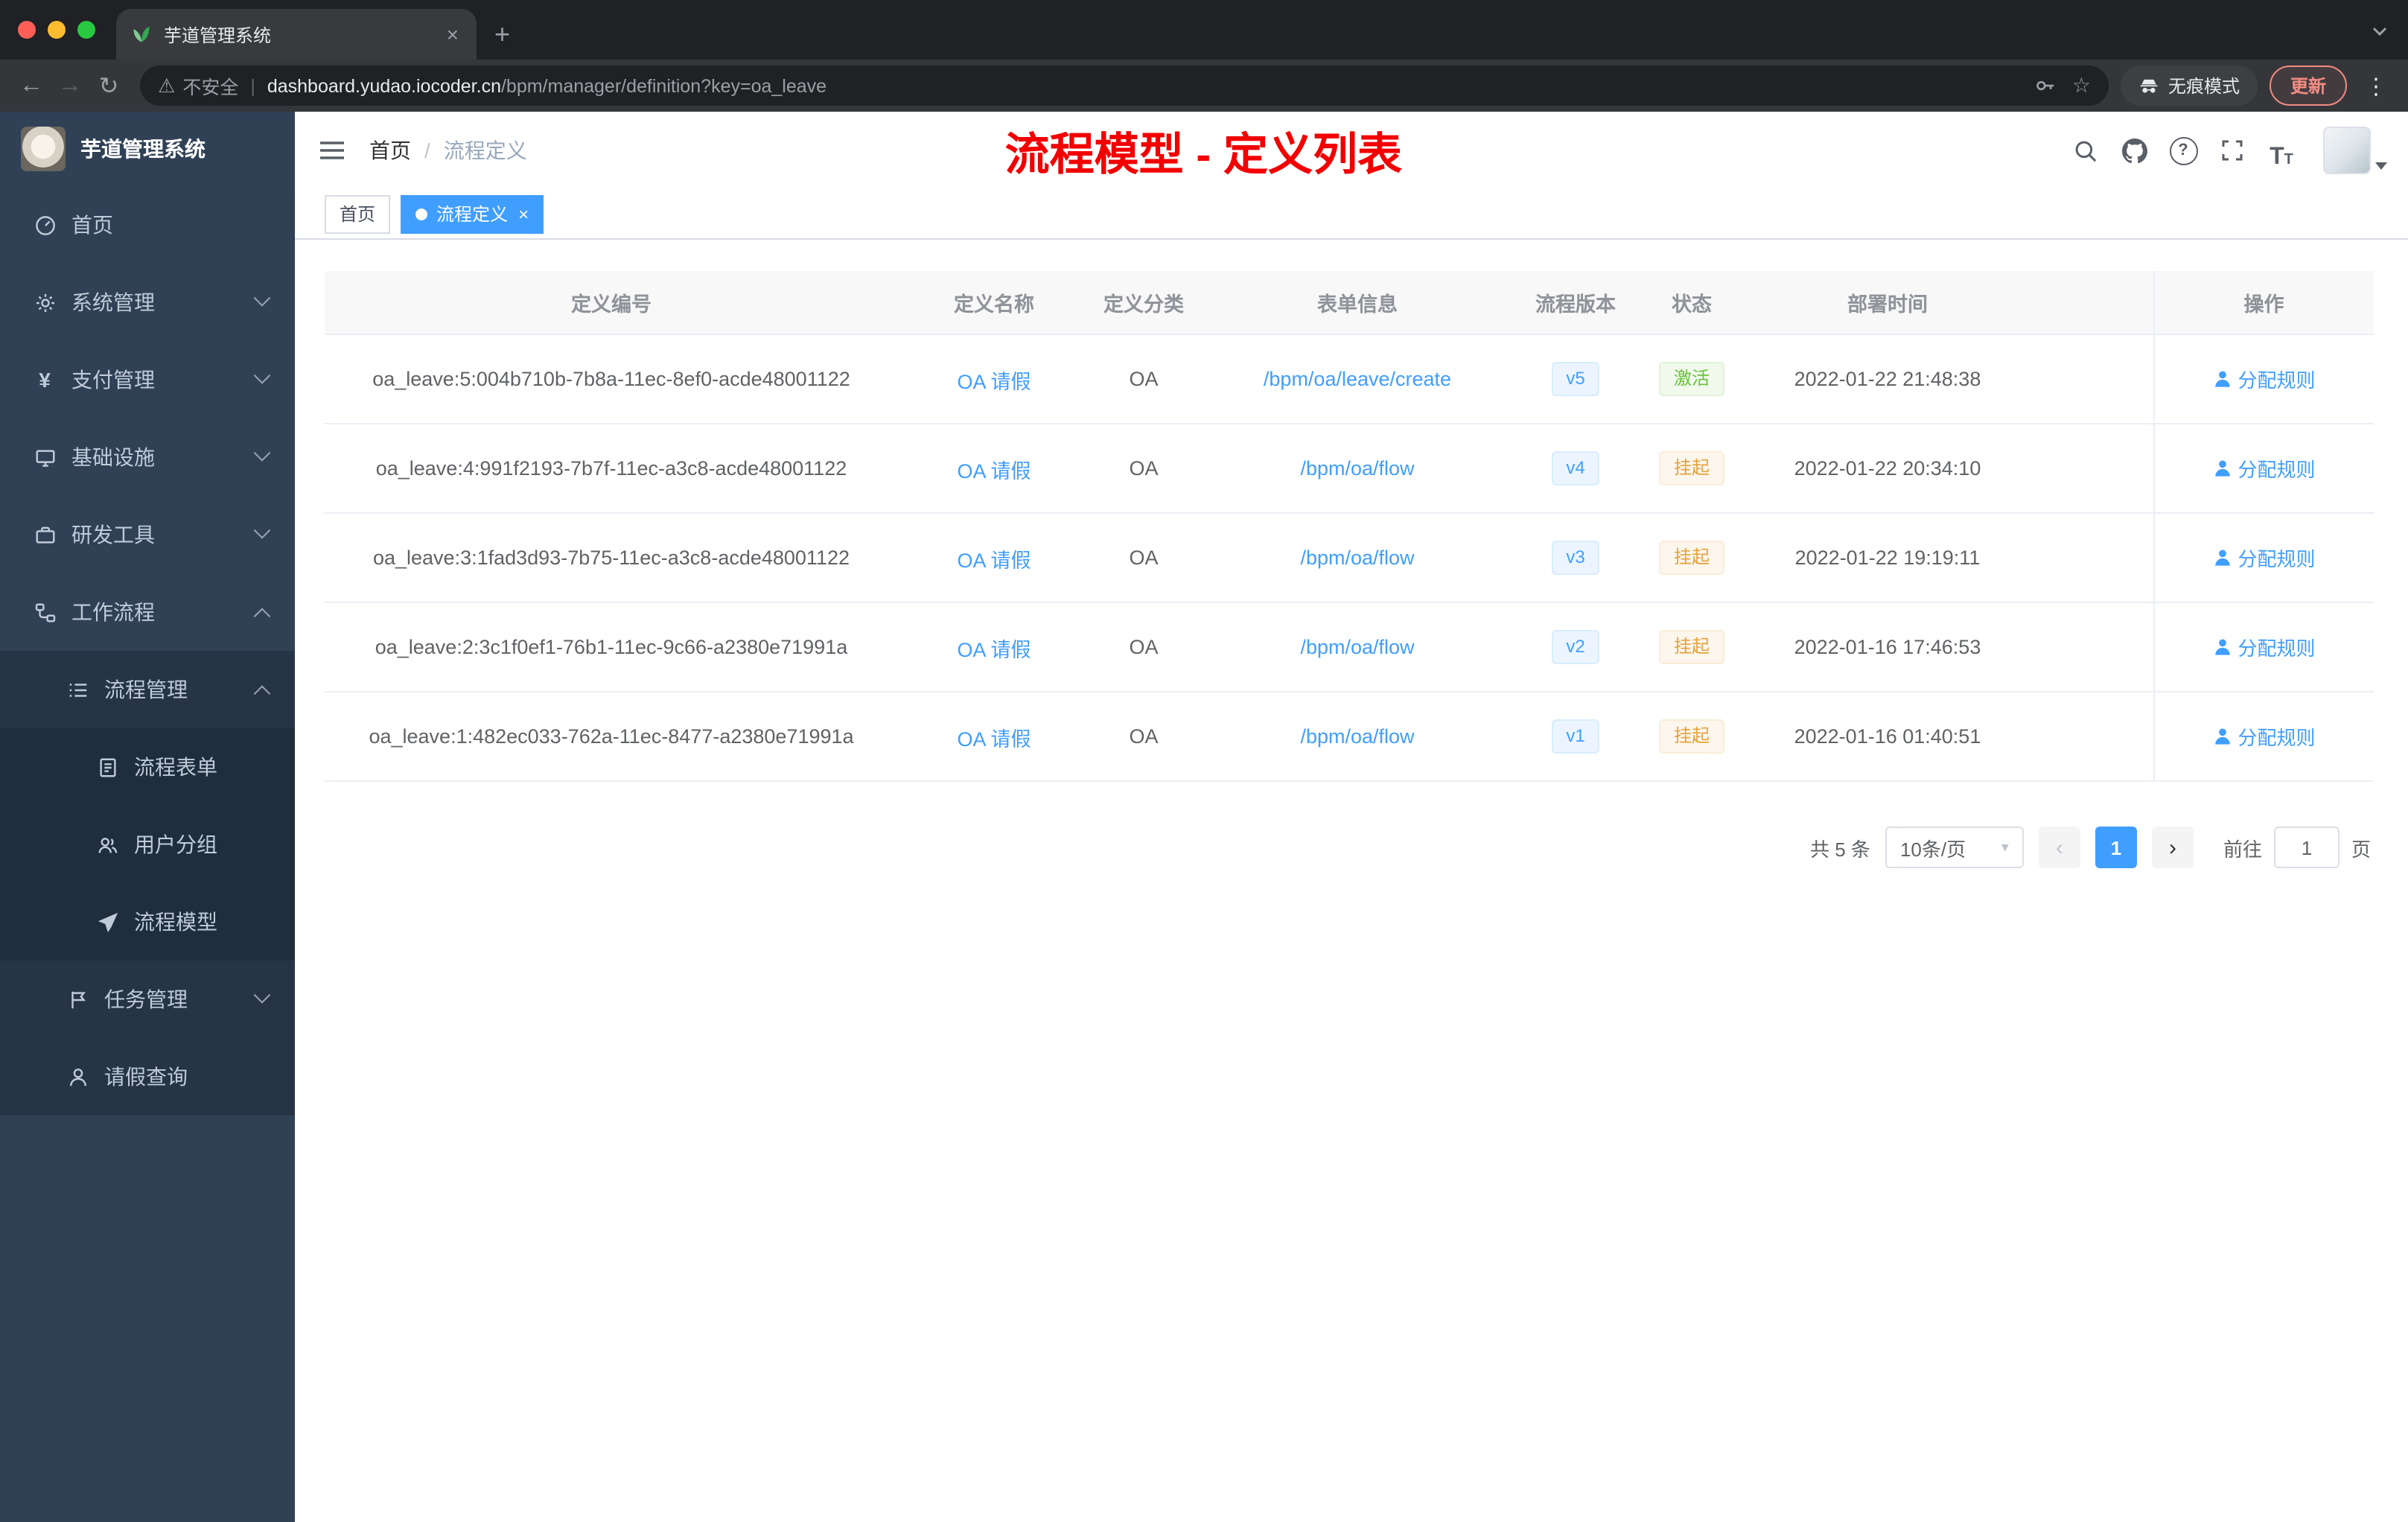 The image size is (2408, 1522). Describe the element at coordinates (502, 34) in the screenshot. I see `new-tab-button: +` at that location.